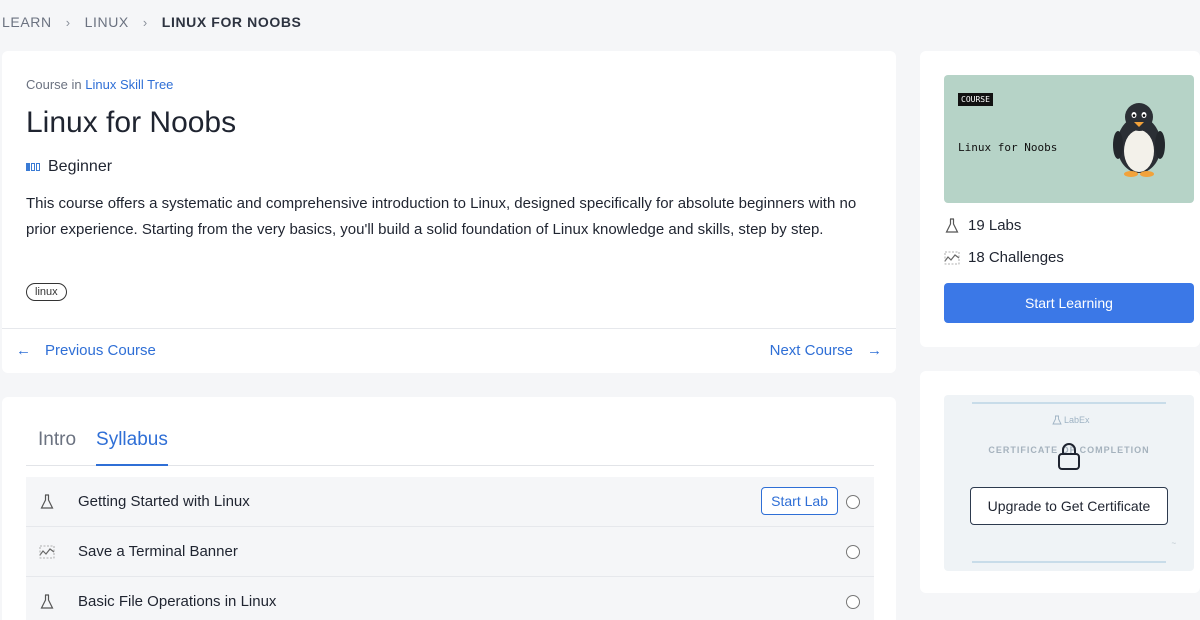 This screenshot has height=620, width=1200. What do you see at coordinates (1069, 403) in the screenshot?
I see `certificate-border-top` at bounding box center [1069, 403].